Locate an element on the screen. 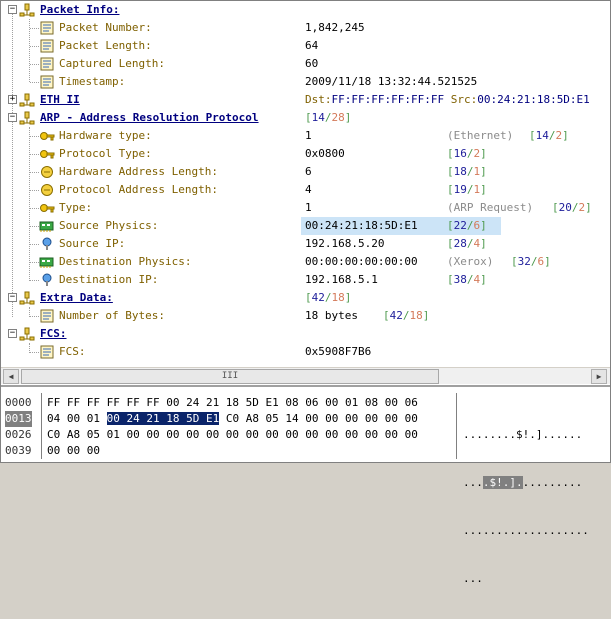  scroll-left-button: ◀ is located at coordinates (11, 376).